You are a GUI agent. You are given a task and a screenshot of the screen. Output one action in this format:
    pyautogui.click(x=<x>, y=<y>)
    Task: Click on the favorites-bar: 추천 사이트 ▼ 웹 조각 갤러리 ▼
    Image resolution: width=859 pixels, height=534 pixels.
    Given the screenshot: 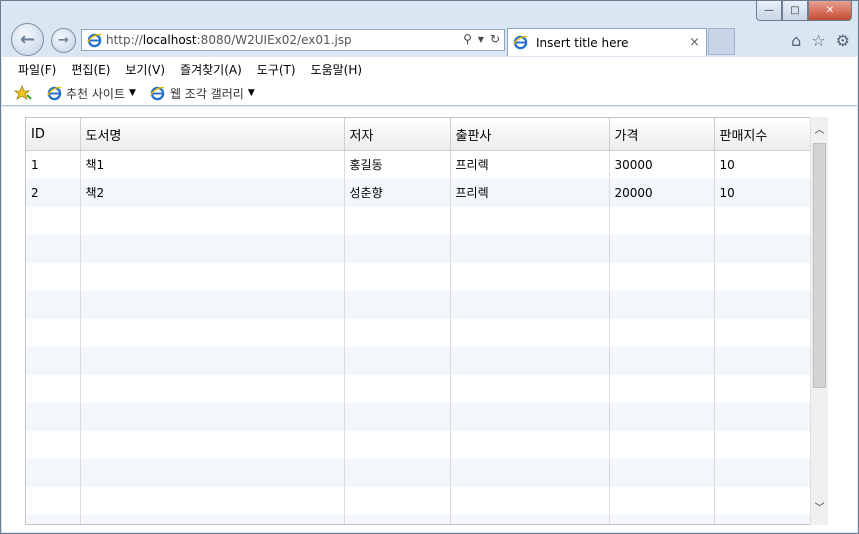 What is the action you would take?
    pyautogui.click(x=429, y=93)
    